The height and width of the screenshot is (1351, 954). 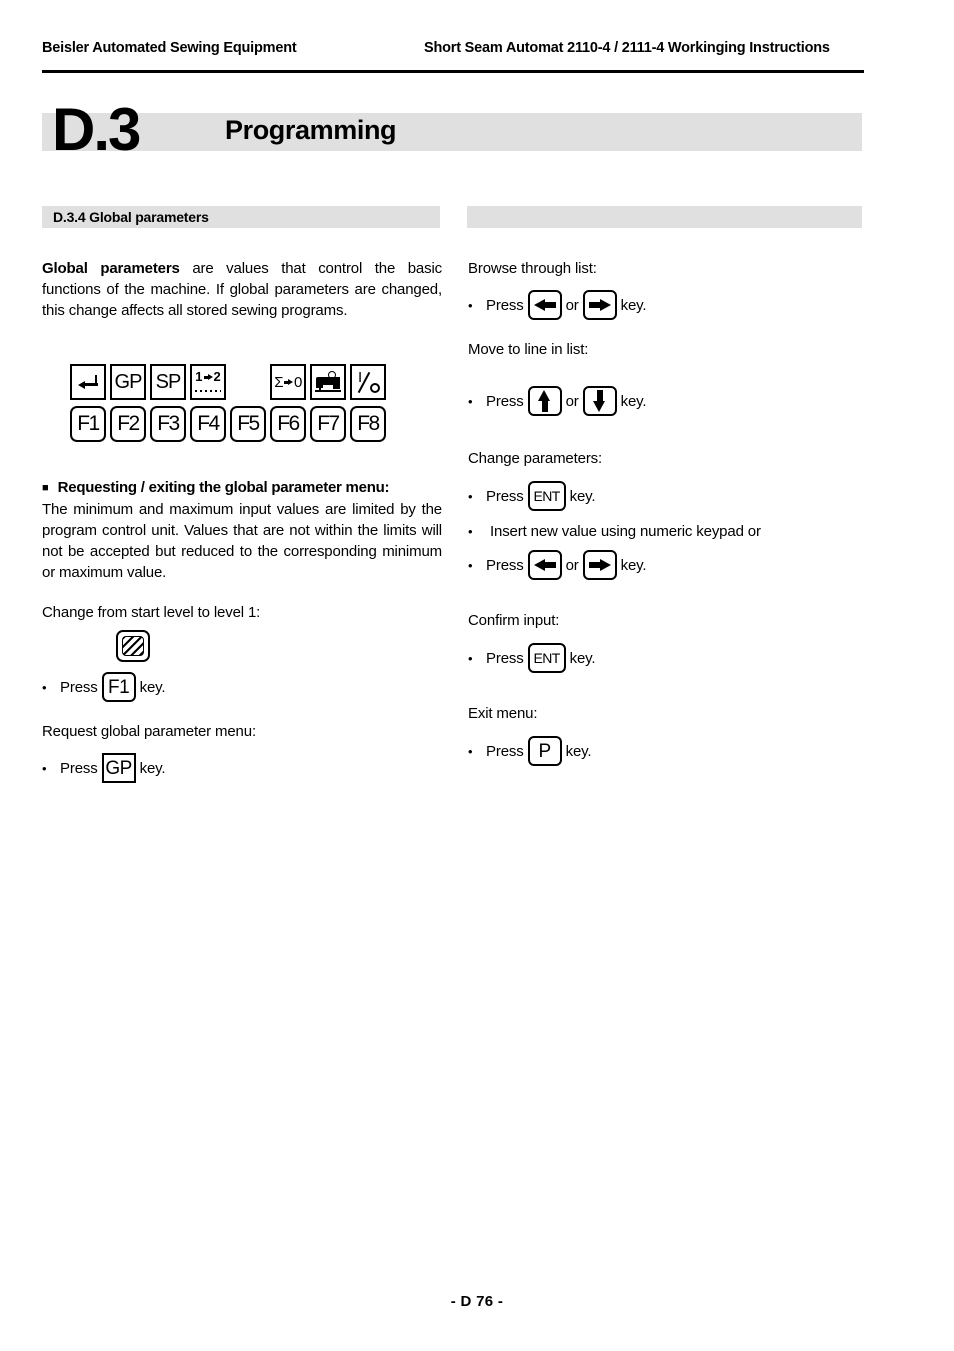 I want to click on arrow-up-icon, so click(x=544, y=401).